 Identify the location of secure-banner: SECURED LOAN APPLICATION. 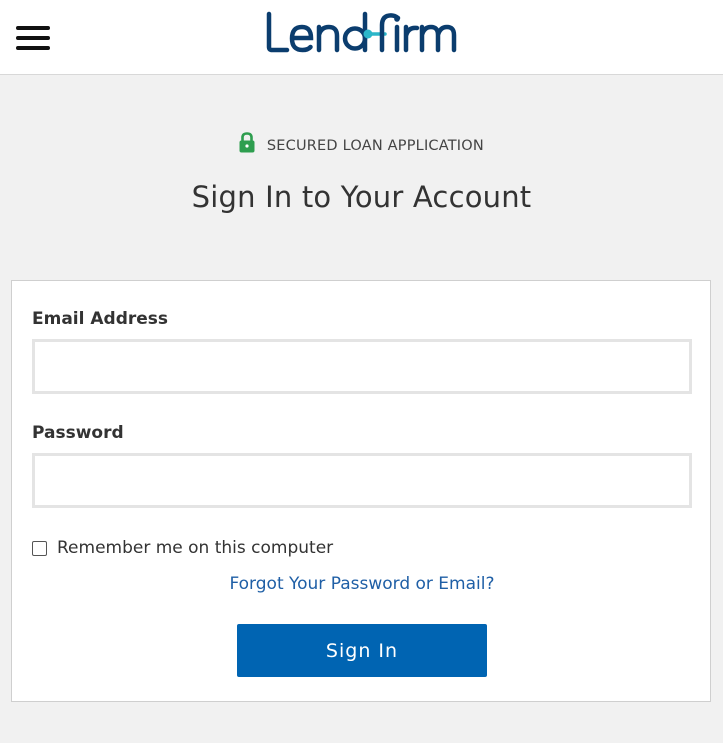
(361, 145).